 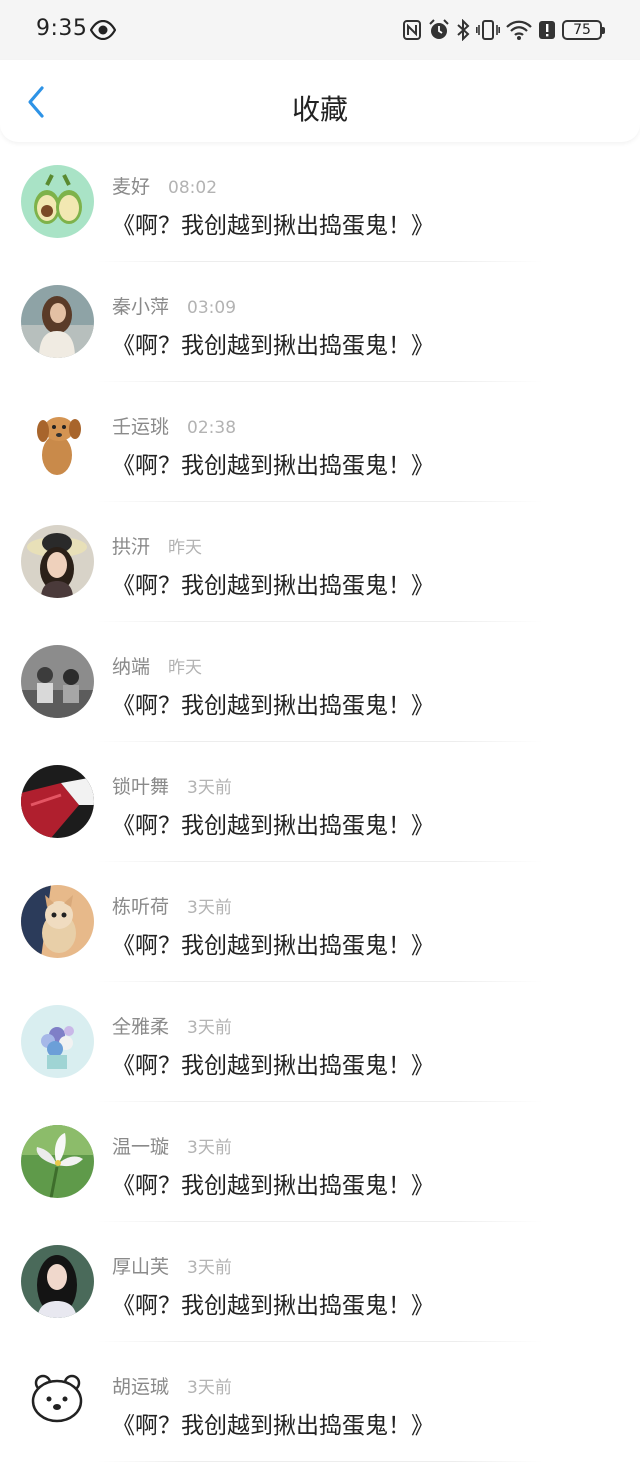 I want to click on dark-hair-avatar, so click(x=57, y=1281).